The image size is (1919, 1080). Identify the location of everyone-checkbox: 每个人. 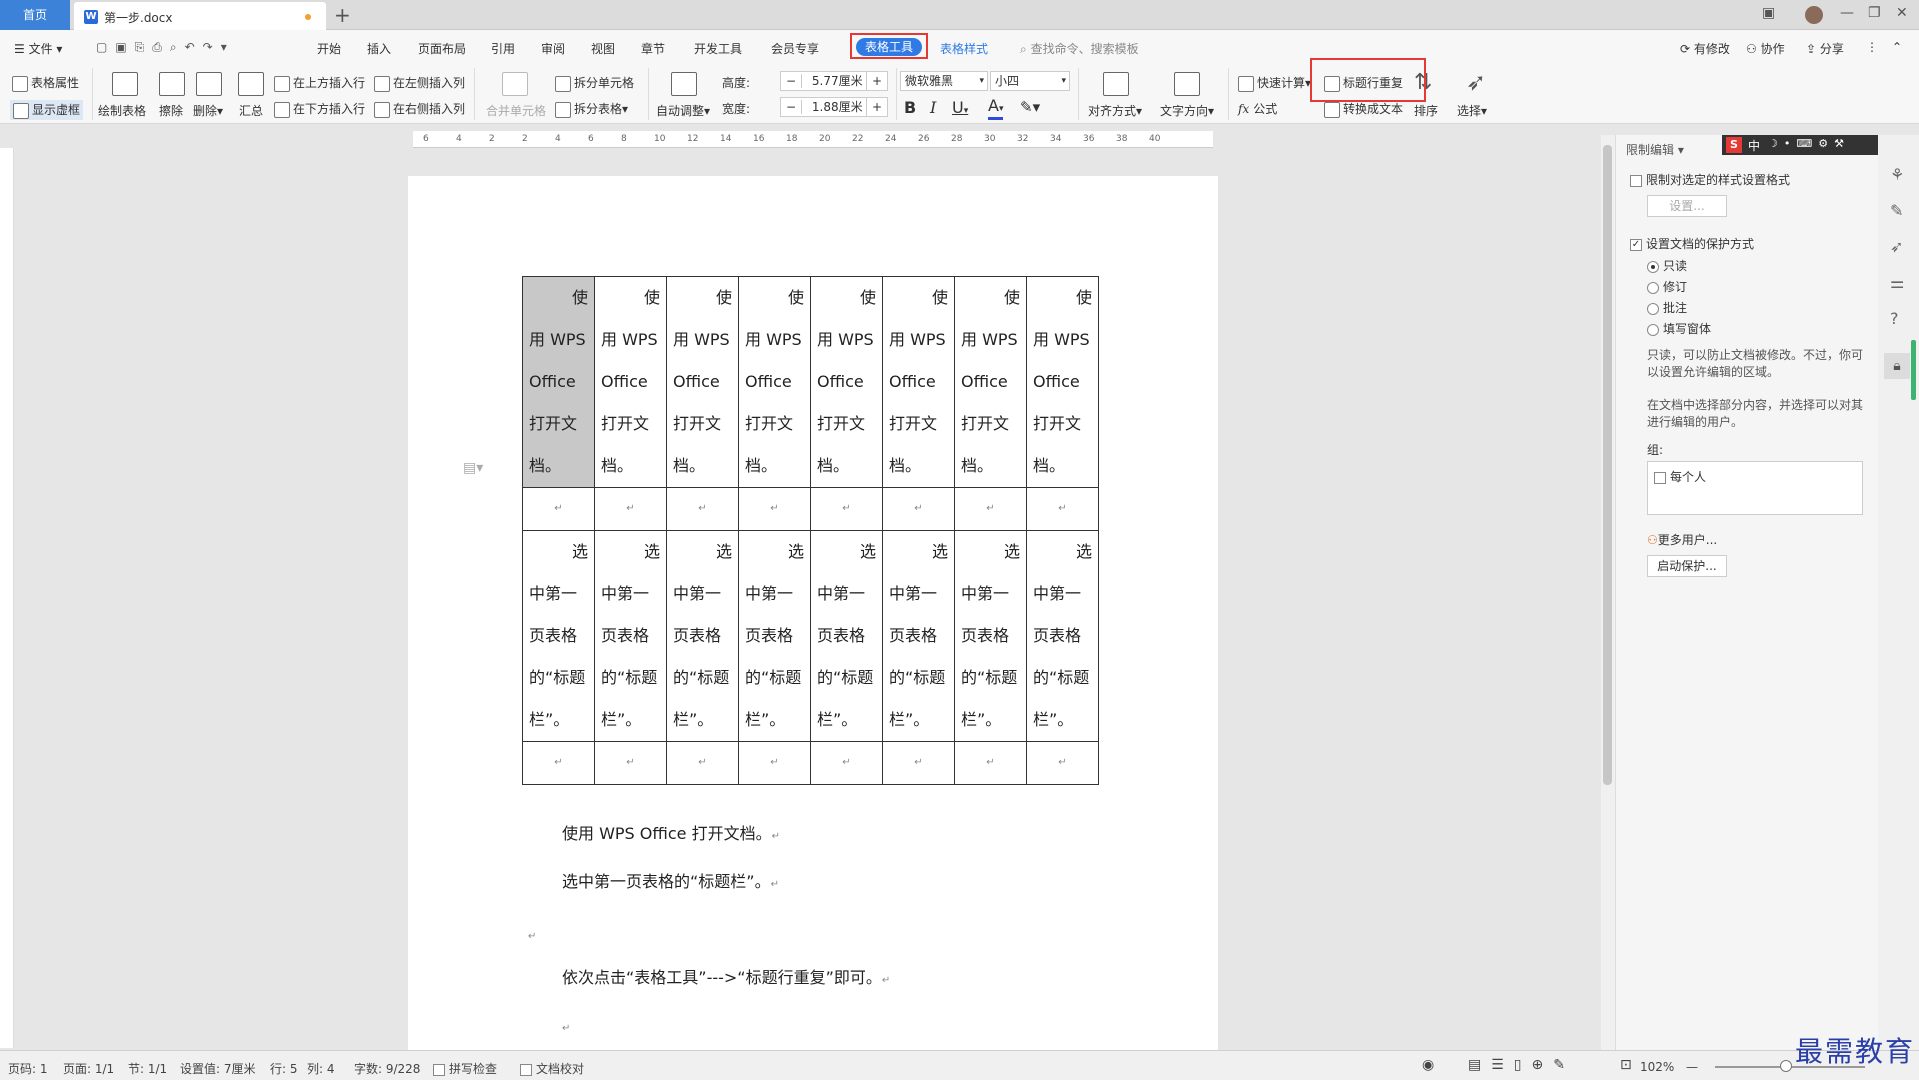
(1680, 476).